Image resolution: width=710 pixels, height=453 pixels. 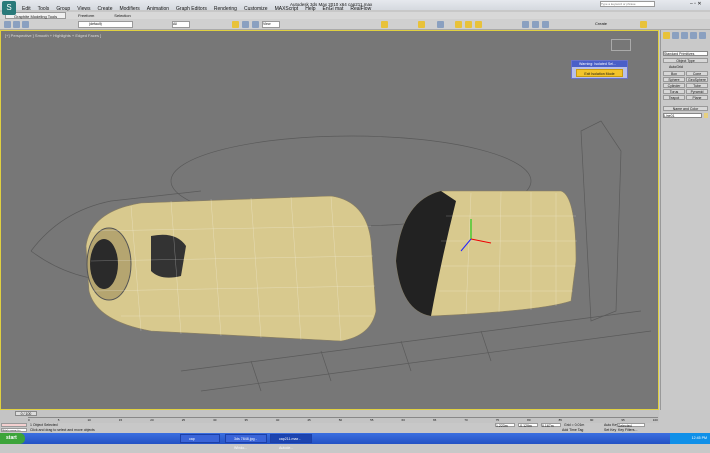 What do you see at coordinates (693, 35) in the screenshot?
I see `motion-tab-icon` at bounding box center [693, 35].